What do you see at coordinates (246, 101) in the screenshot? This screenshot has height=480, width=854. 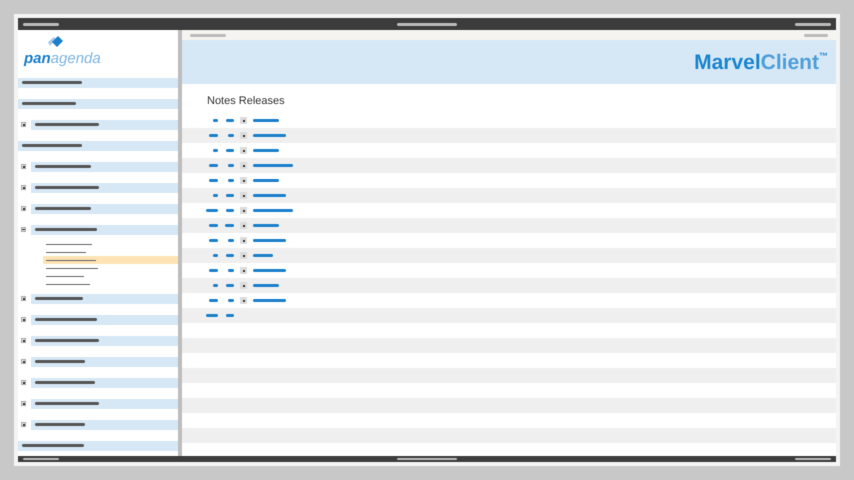 I see `section-heading: Notes Releases` at bounding box center [246, 101].